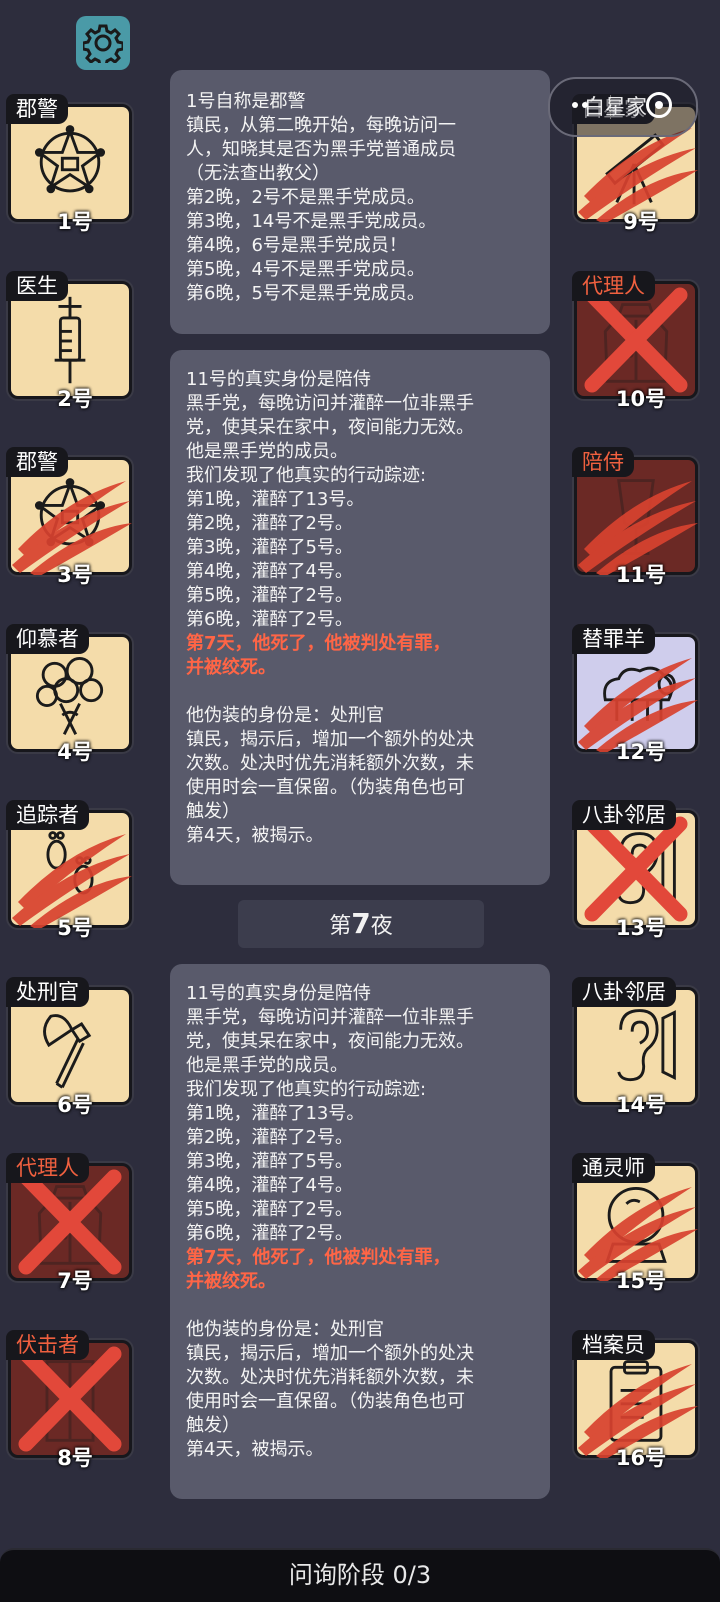 The image size is (720, 1602). Describe the element at coordinates (75, 1457) in the screenshot. I see `player-number: 8号` at that location.